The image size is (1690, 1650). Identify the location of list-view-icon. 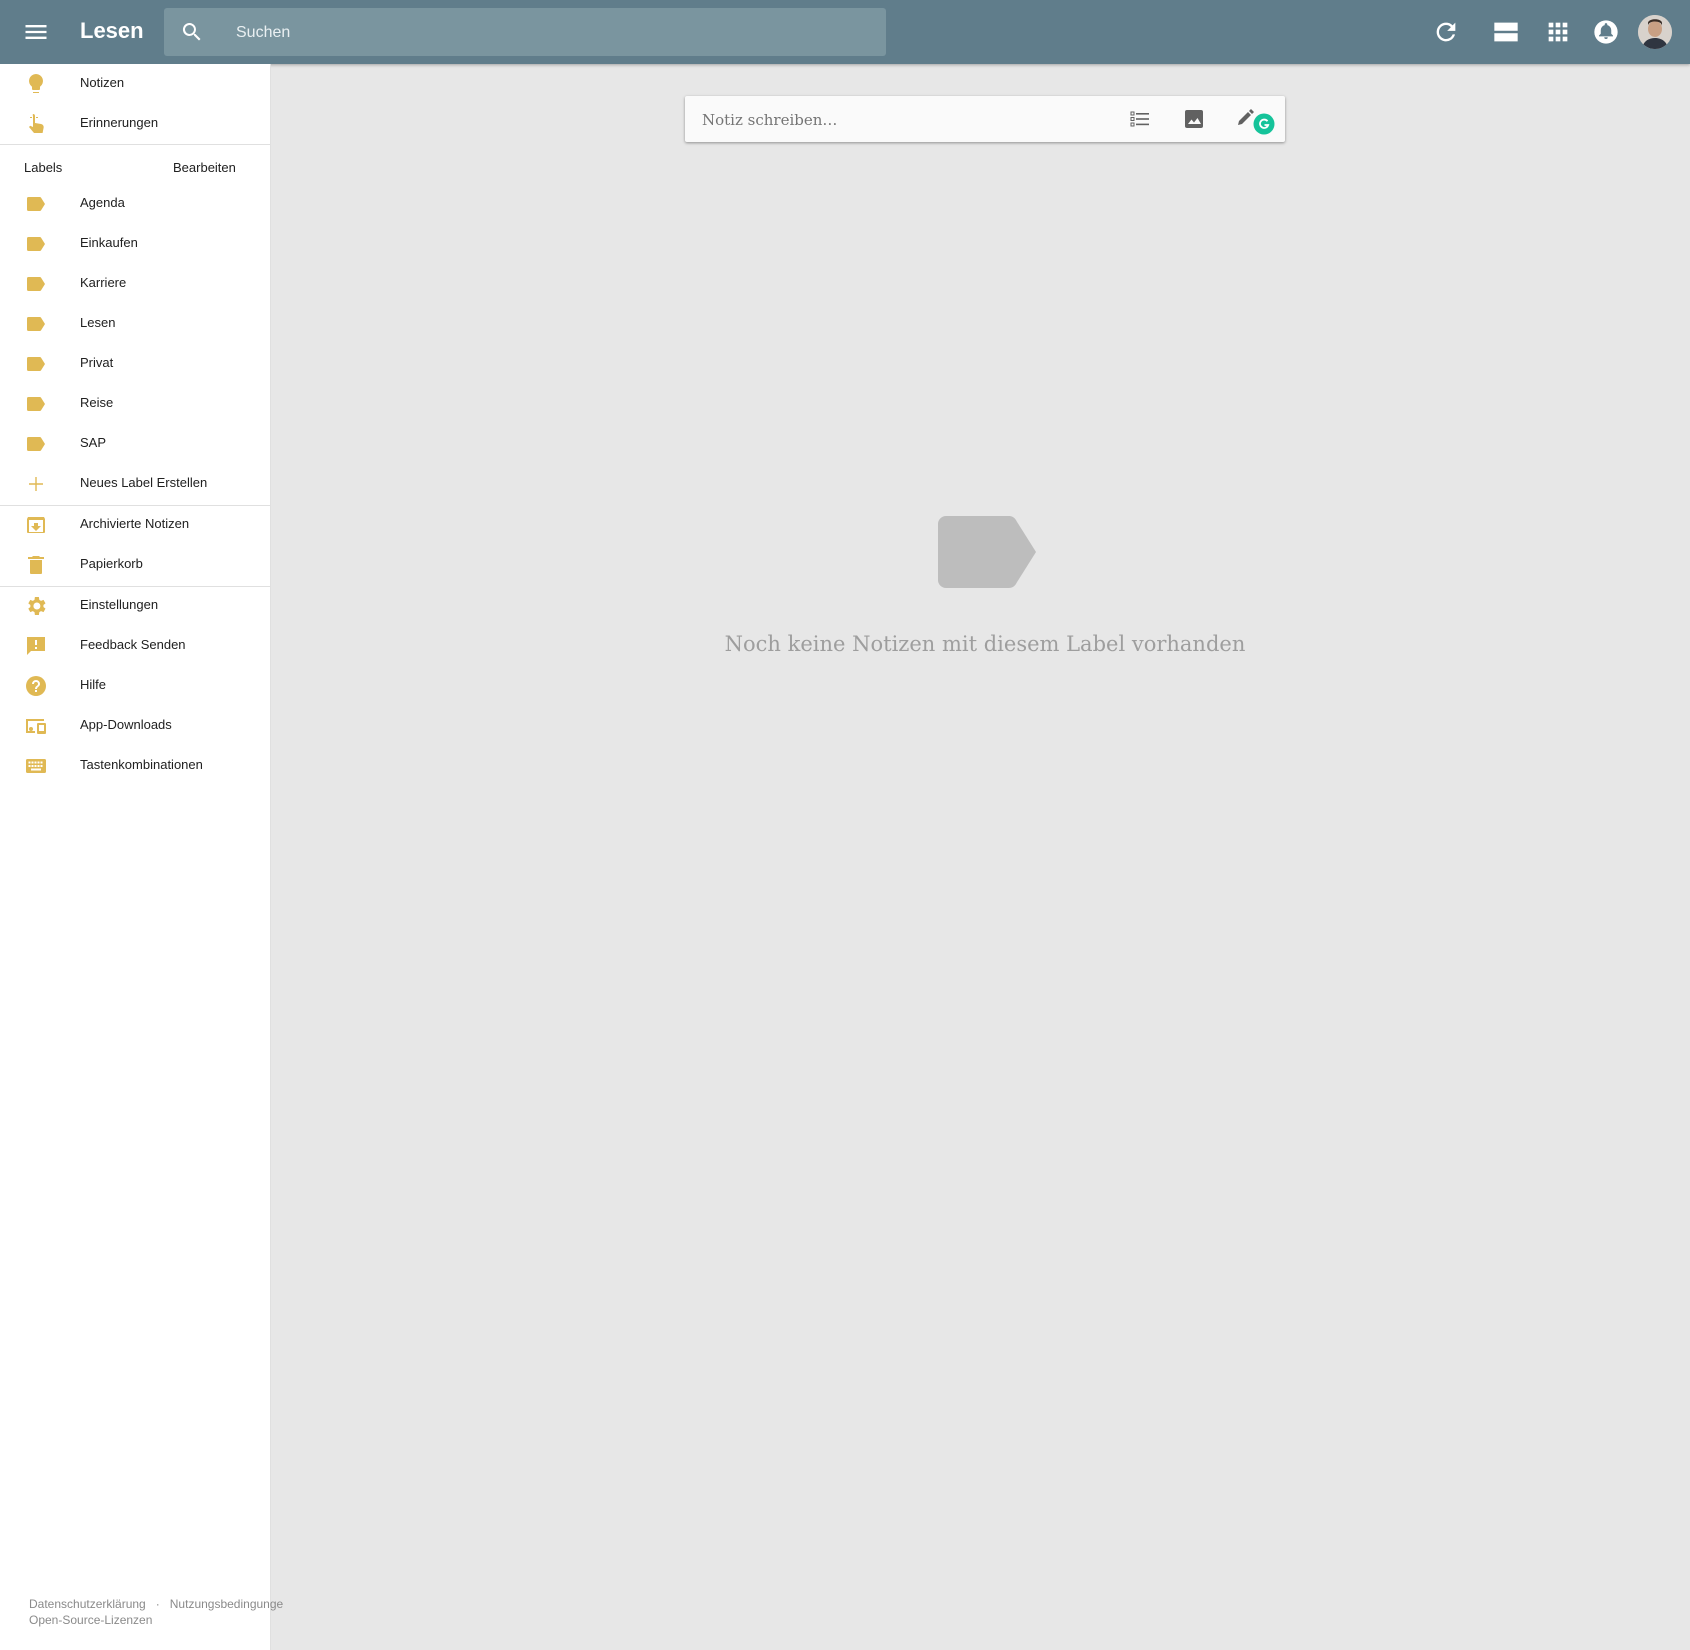
(1506, 32).